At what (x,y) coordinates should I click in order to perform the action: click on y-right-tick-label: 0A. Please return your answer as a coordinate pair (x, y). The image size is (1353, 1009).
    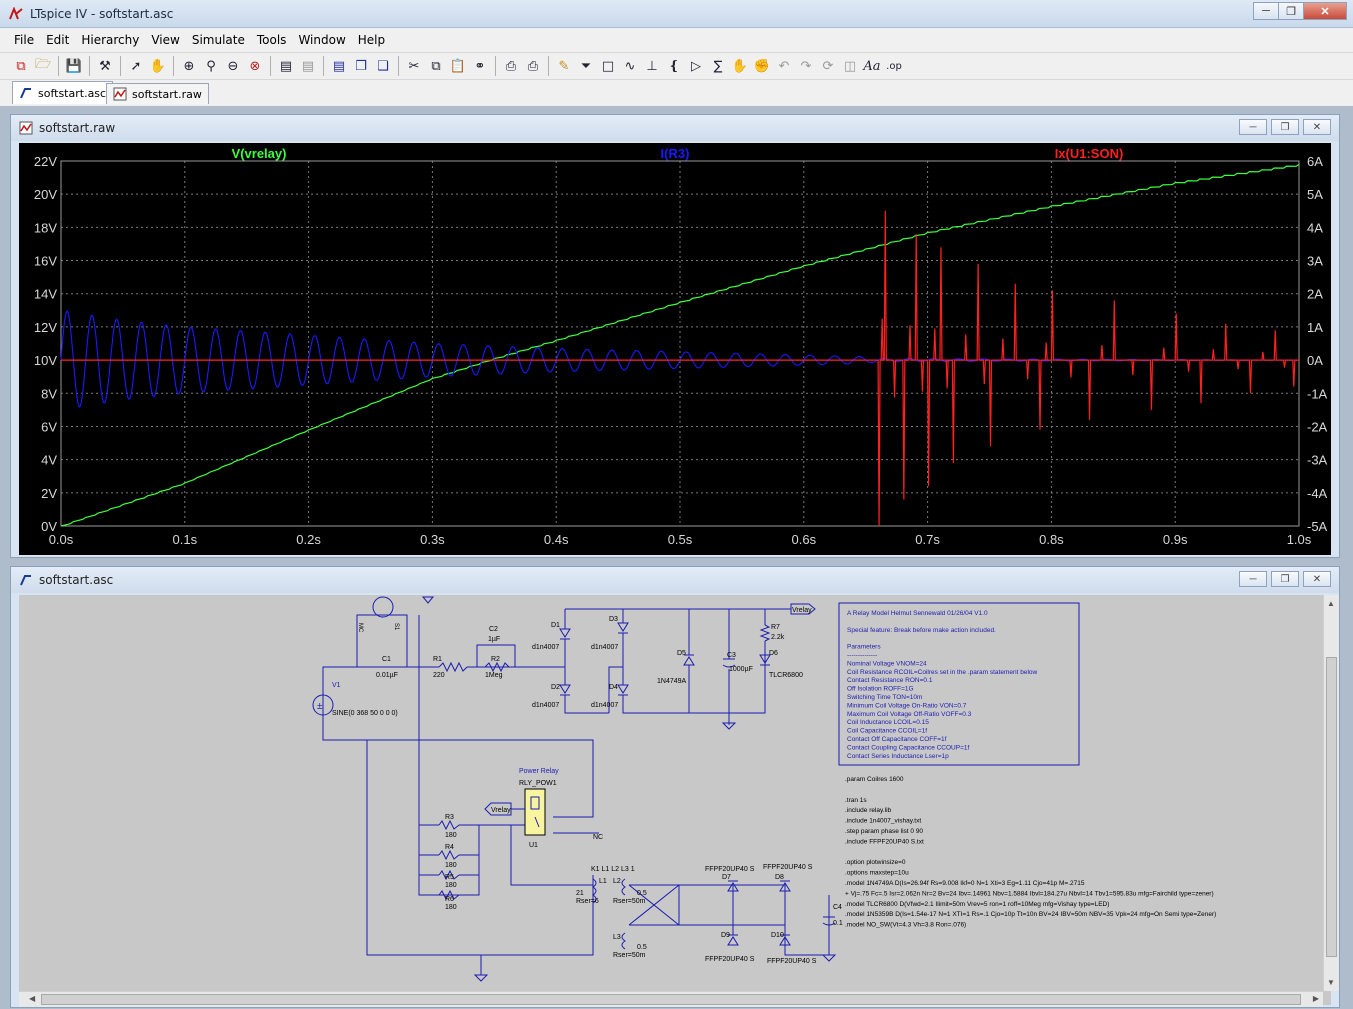
    Looking at the image, I should click on (1315, 360).